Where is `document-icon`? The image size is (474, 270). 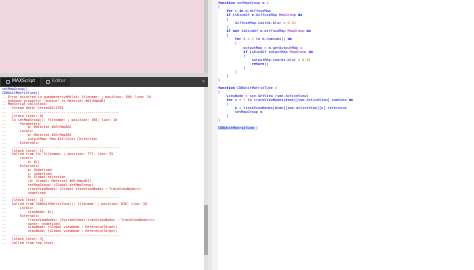 document-icon is located at coordinates (48, 82).